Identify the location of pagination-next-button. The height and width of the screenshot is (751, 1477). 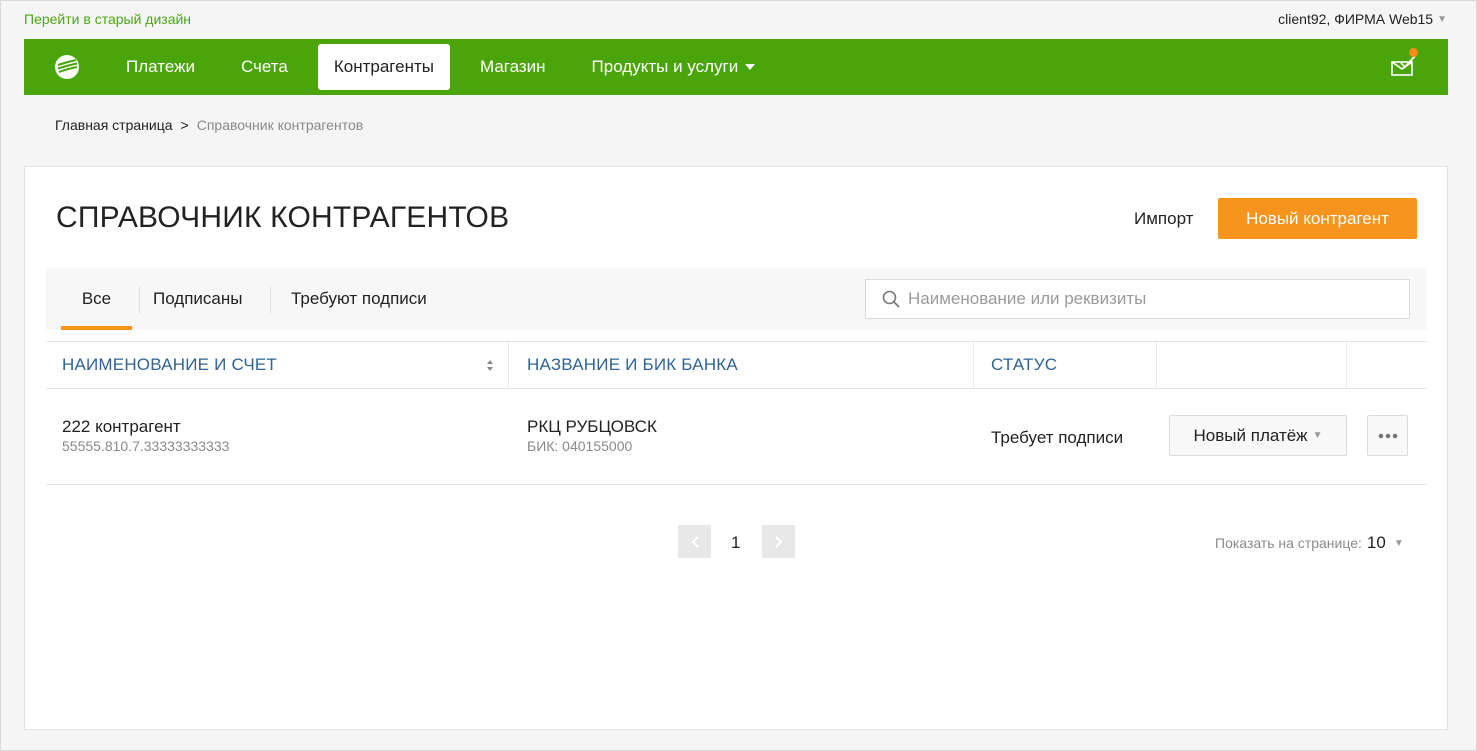
(778, 541).